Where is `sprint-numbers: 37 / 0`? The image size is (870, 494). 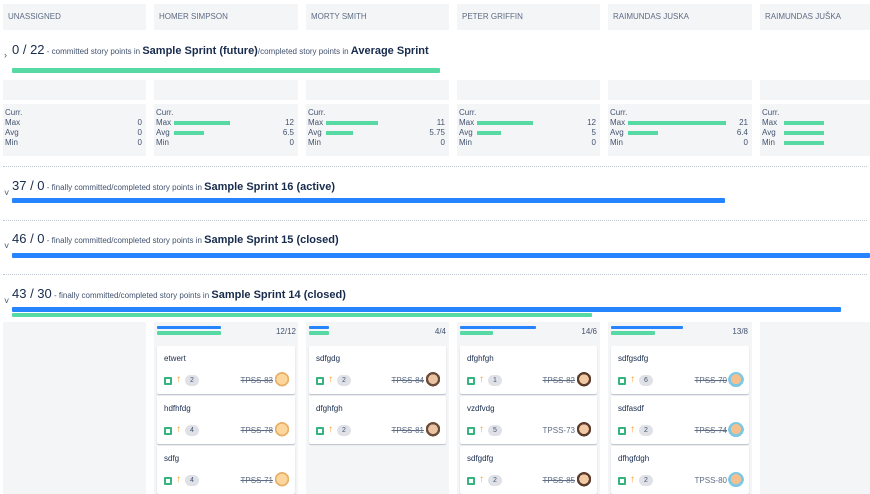
sprint-numbers: 37 / 0 is located at coordinates (28, 185).